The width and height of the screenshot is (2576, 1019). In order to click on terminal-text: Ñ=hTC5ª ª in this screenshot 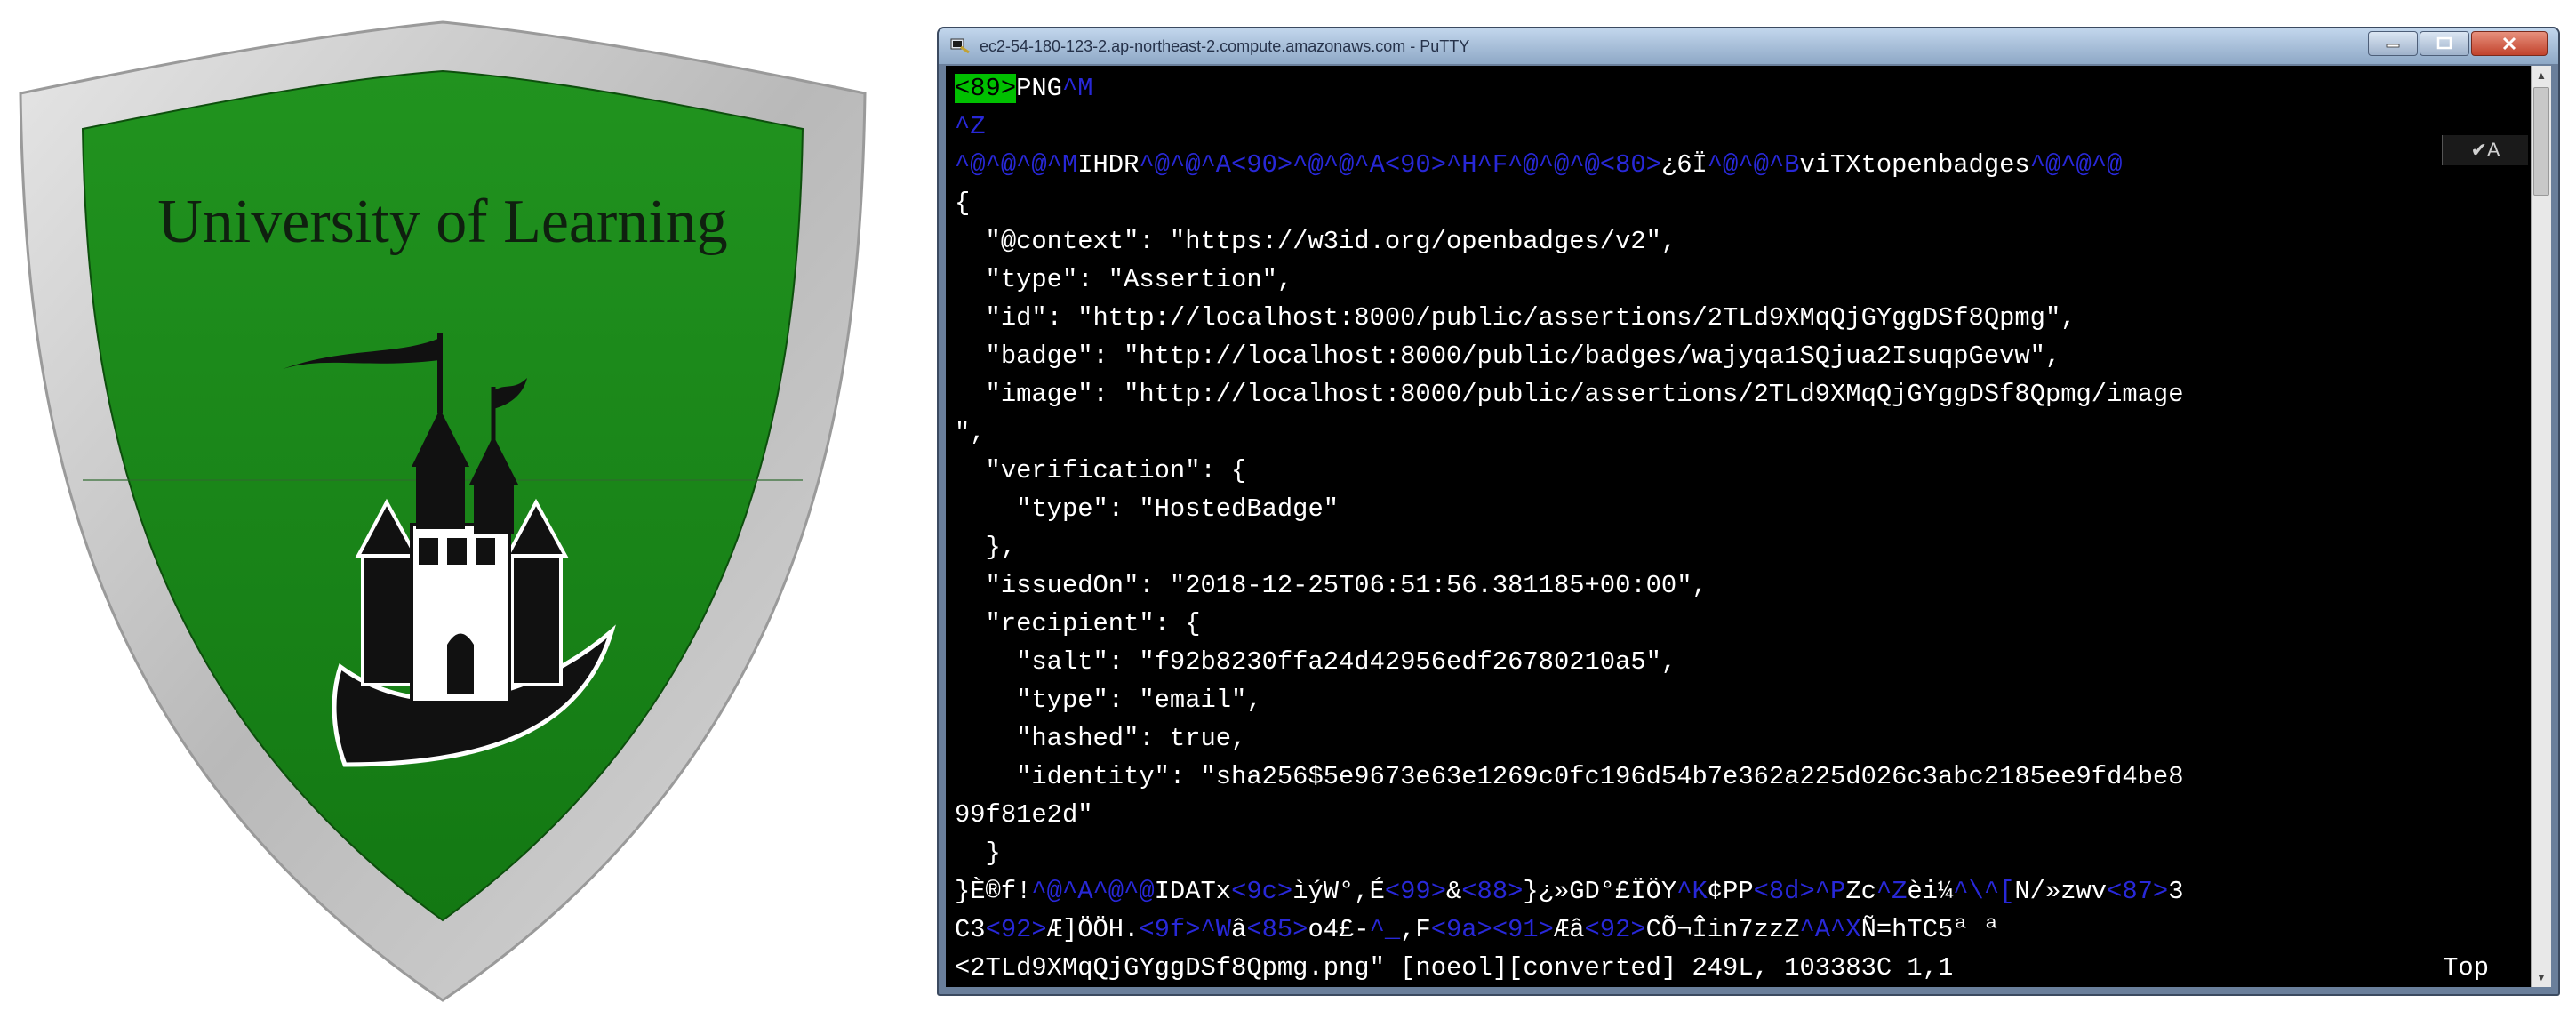, I will do `click(1930, 929)`.